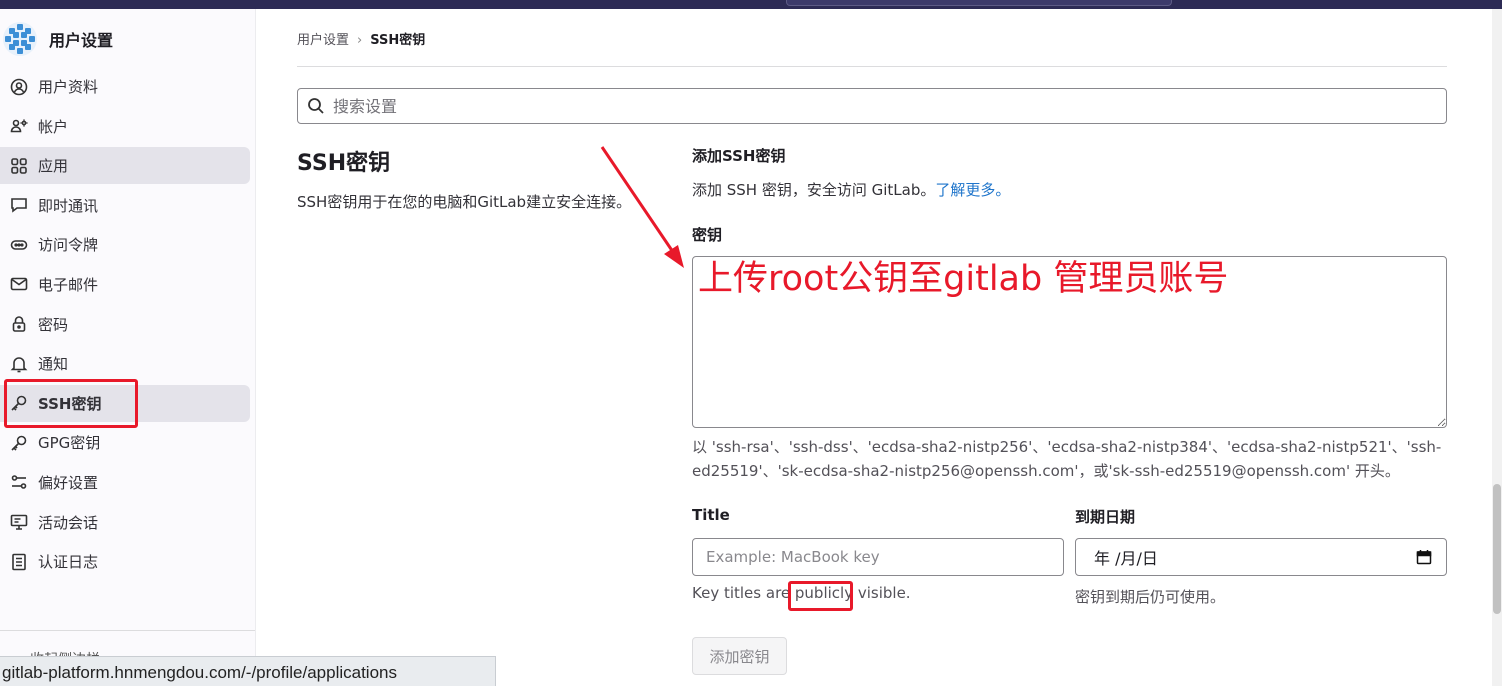  What do you see at coordinates (53, 364) in the screenshot?
I see `sidebar-item-label: 通知` at bounding box center [53, 364].